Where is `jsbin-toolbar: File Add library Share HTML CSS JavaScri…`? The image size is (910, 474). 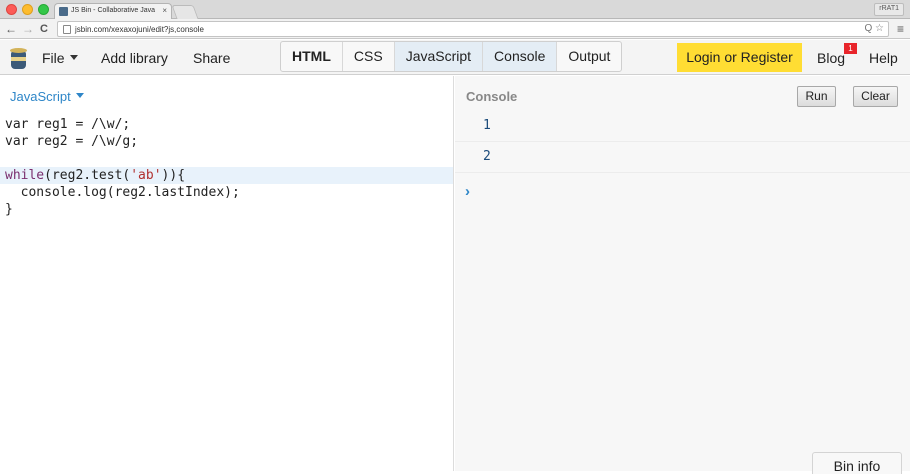 jsbin-toolbar: File Add library Share HTML CSS JavaScri… is located at coordinates (455, 57).